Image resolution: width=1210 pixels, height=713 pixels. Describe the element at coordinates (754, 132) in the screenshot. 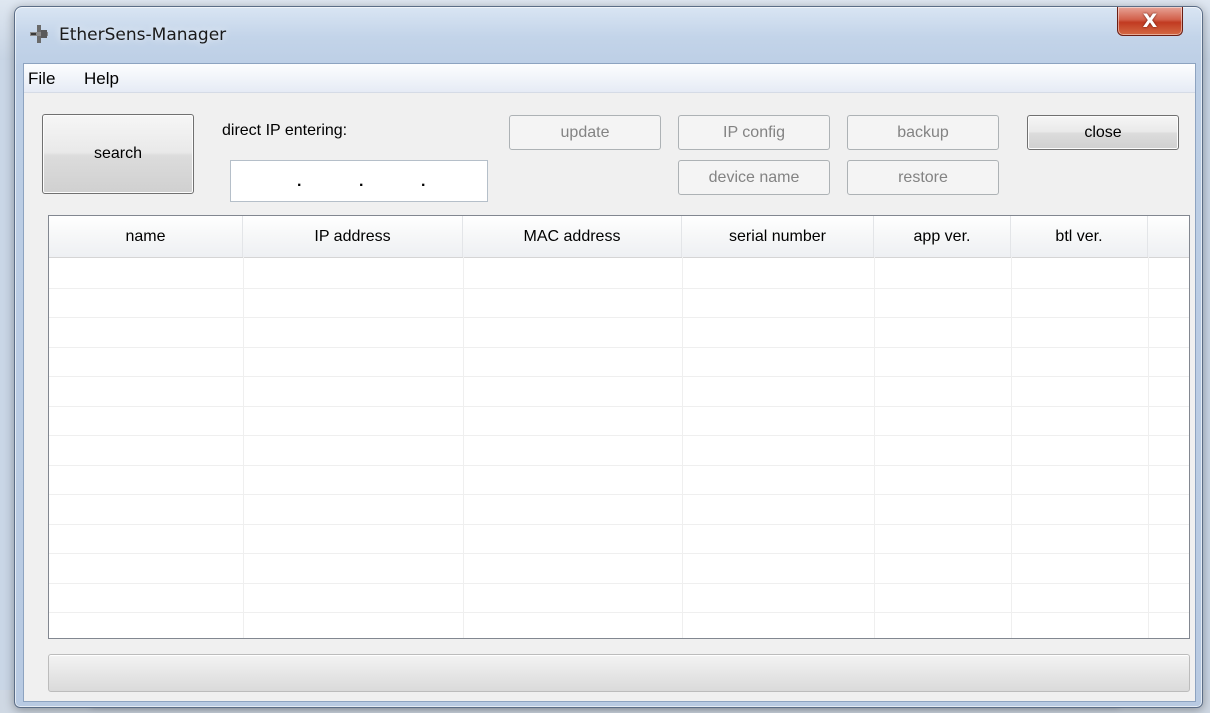

I see `ip-config-button: IP config` at that location.